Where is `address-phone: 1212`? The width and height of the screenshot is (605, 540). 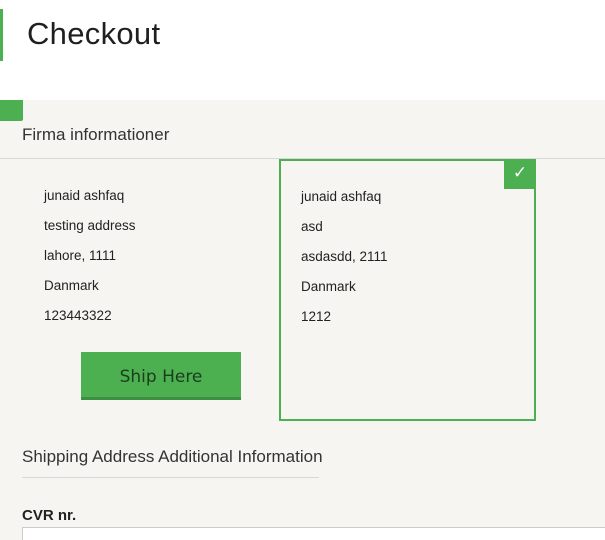
address-phone: 1212 is located at coordinates (316, 316).